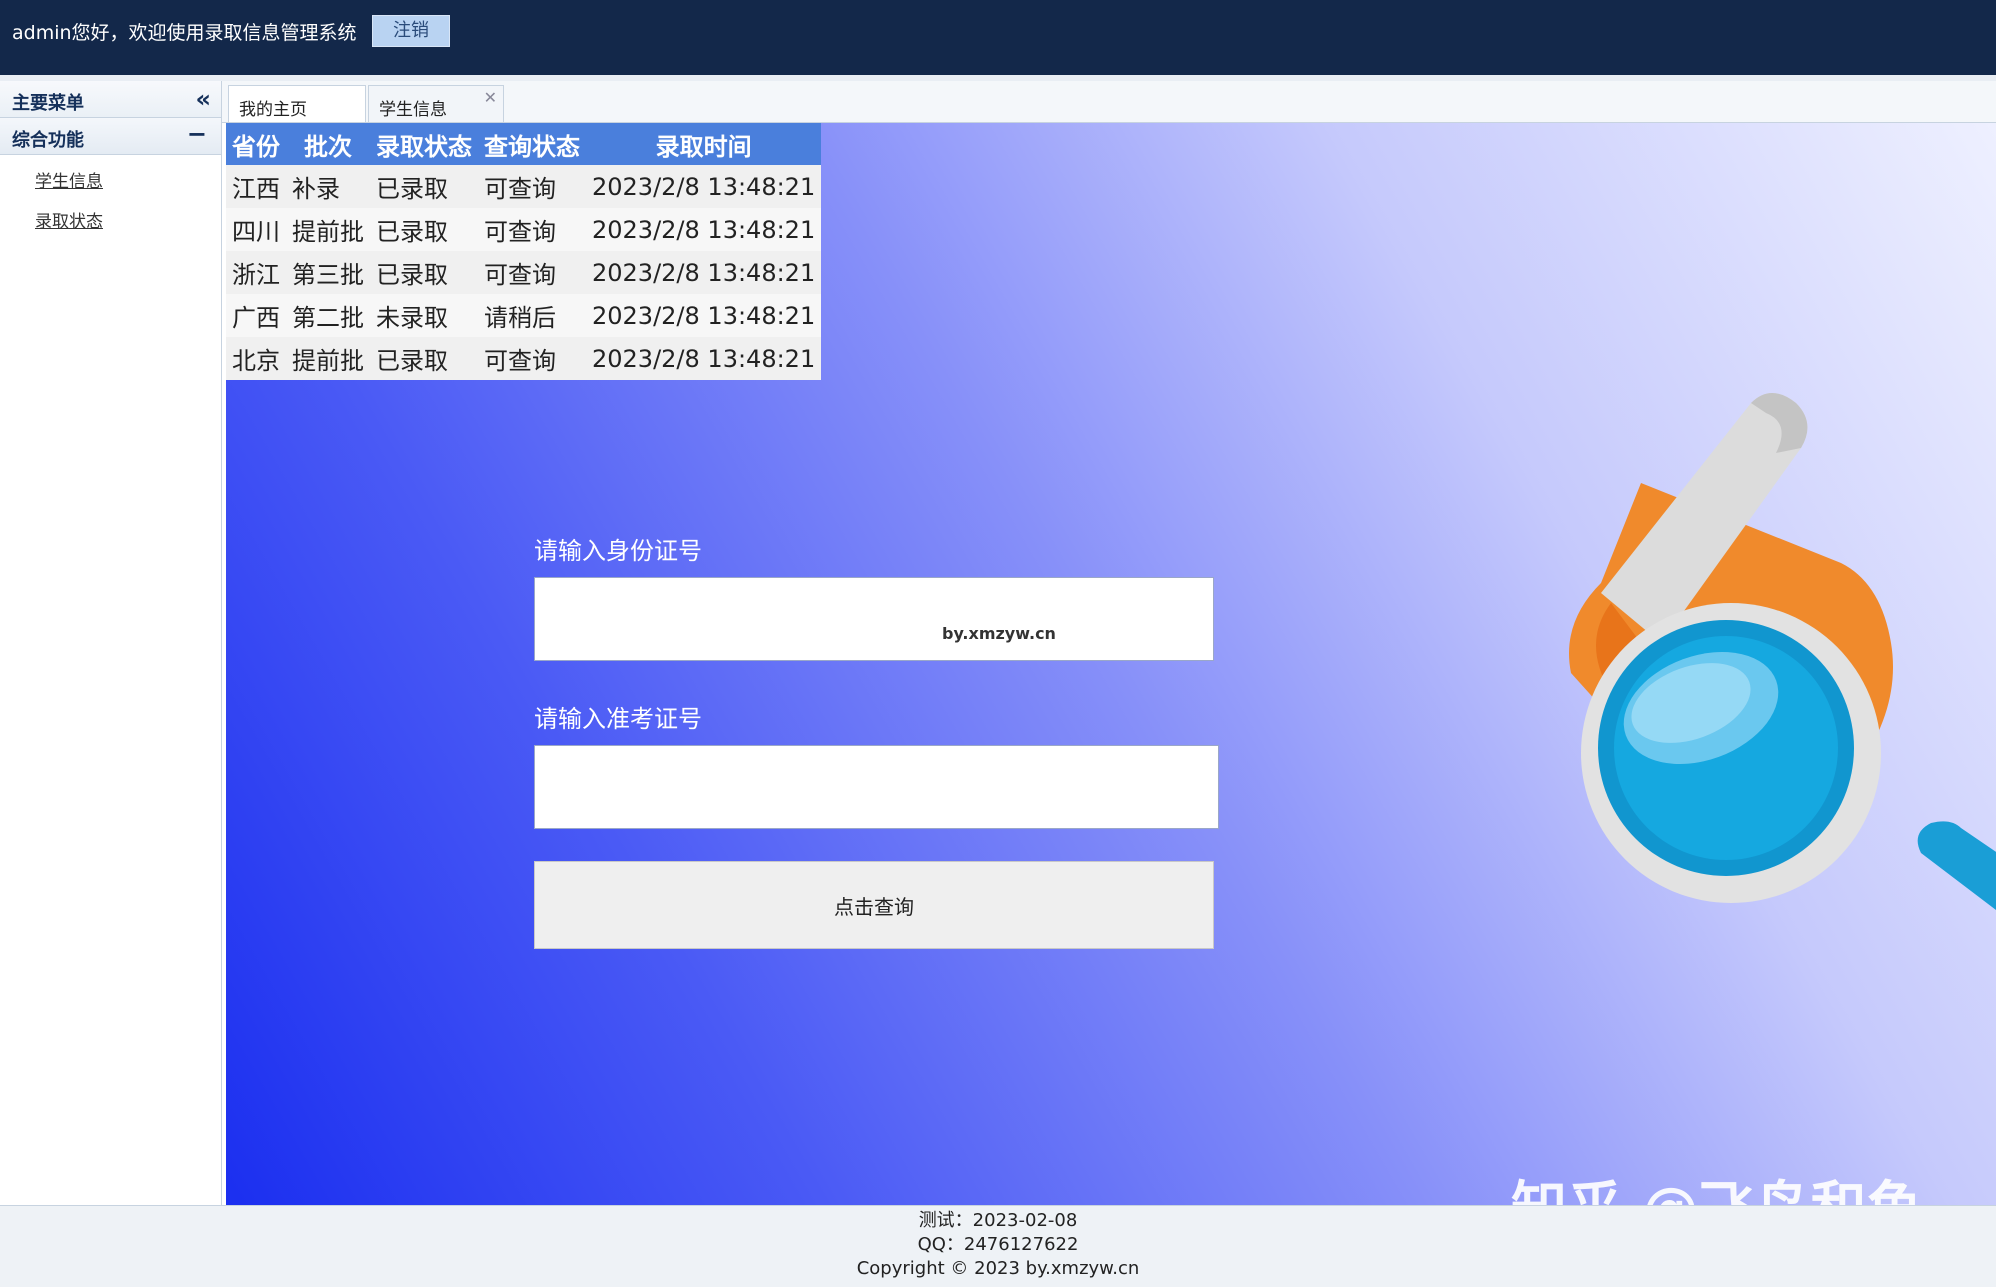 This screenshot has width=1996, height=1287. What do you see at coordinates (532, 144) in the screenshot?
I see `column-header: 查询状态` at bounding box center [532, 144].